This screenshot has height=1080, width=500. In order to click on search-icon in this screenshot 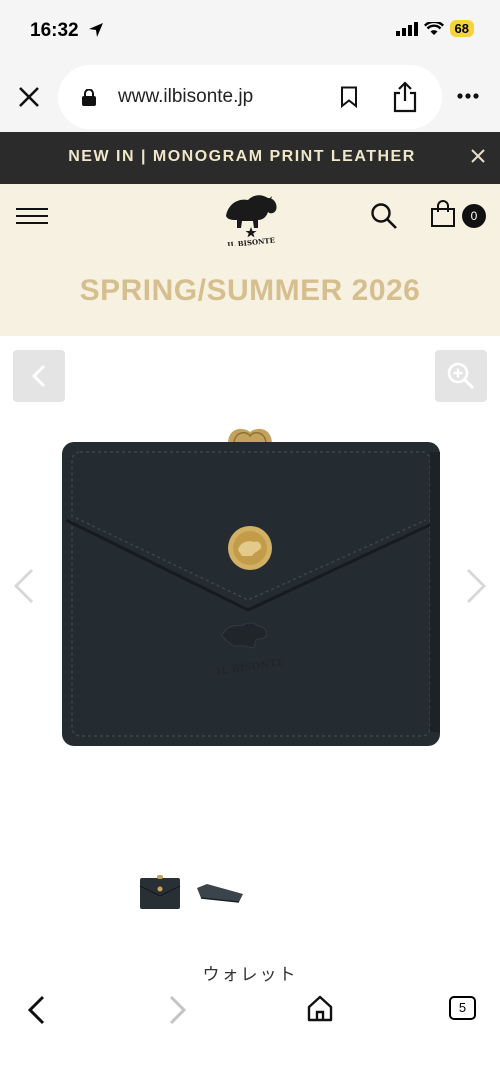, I will do `click(384, 216)`.